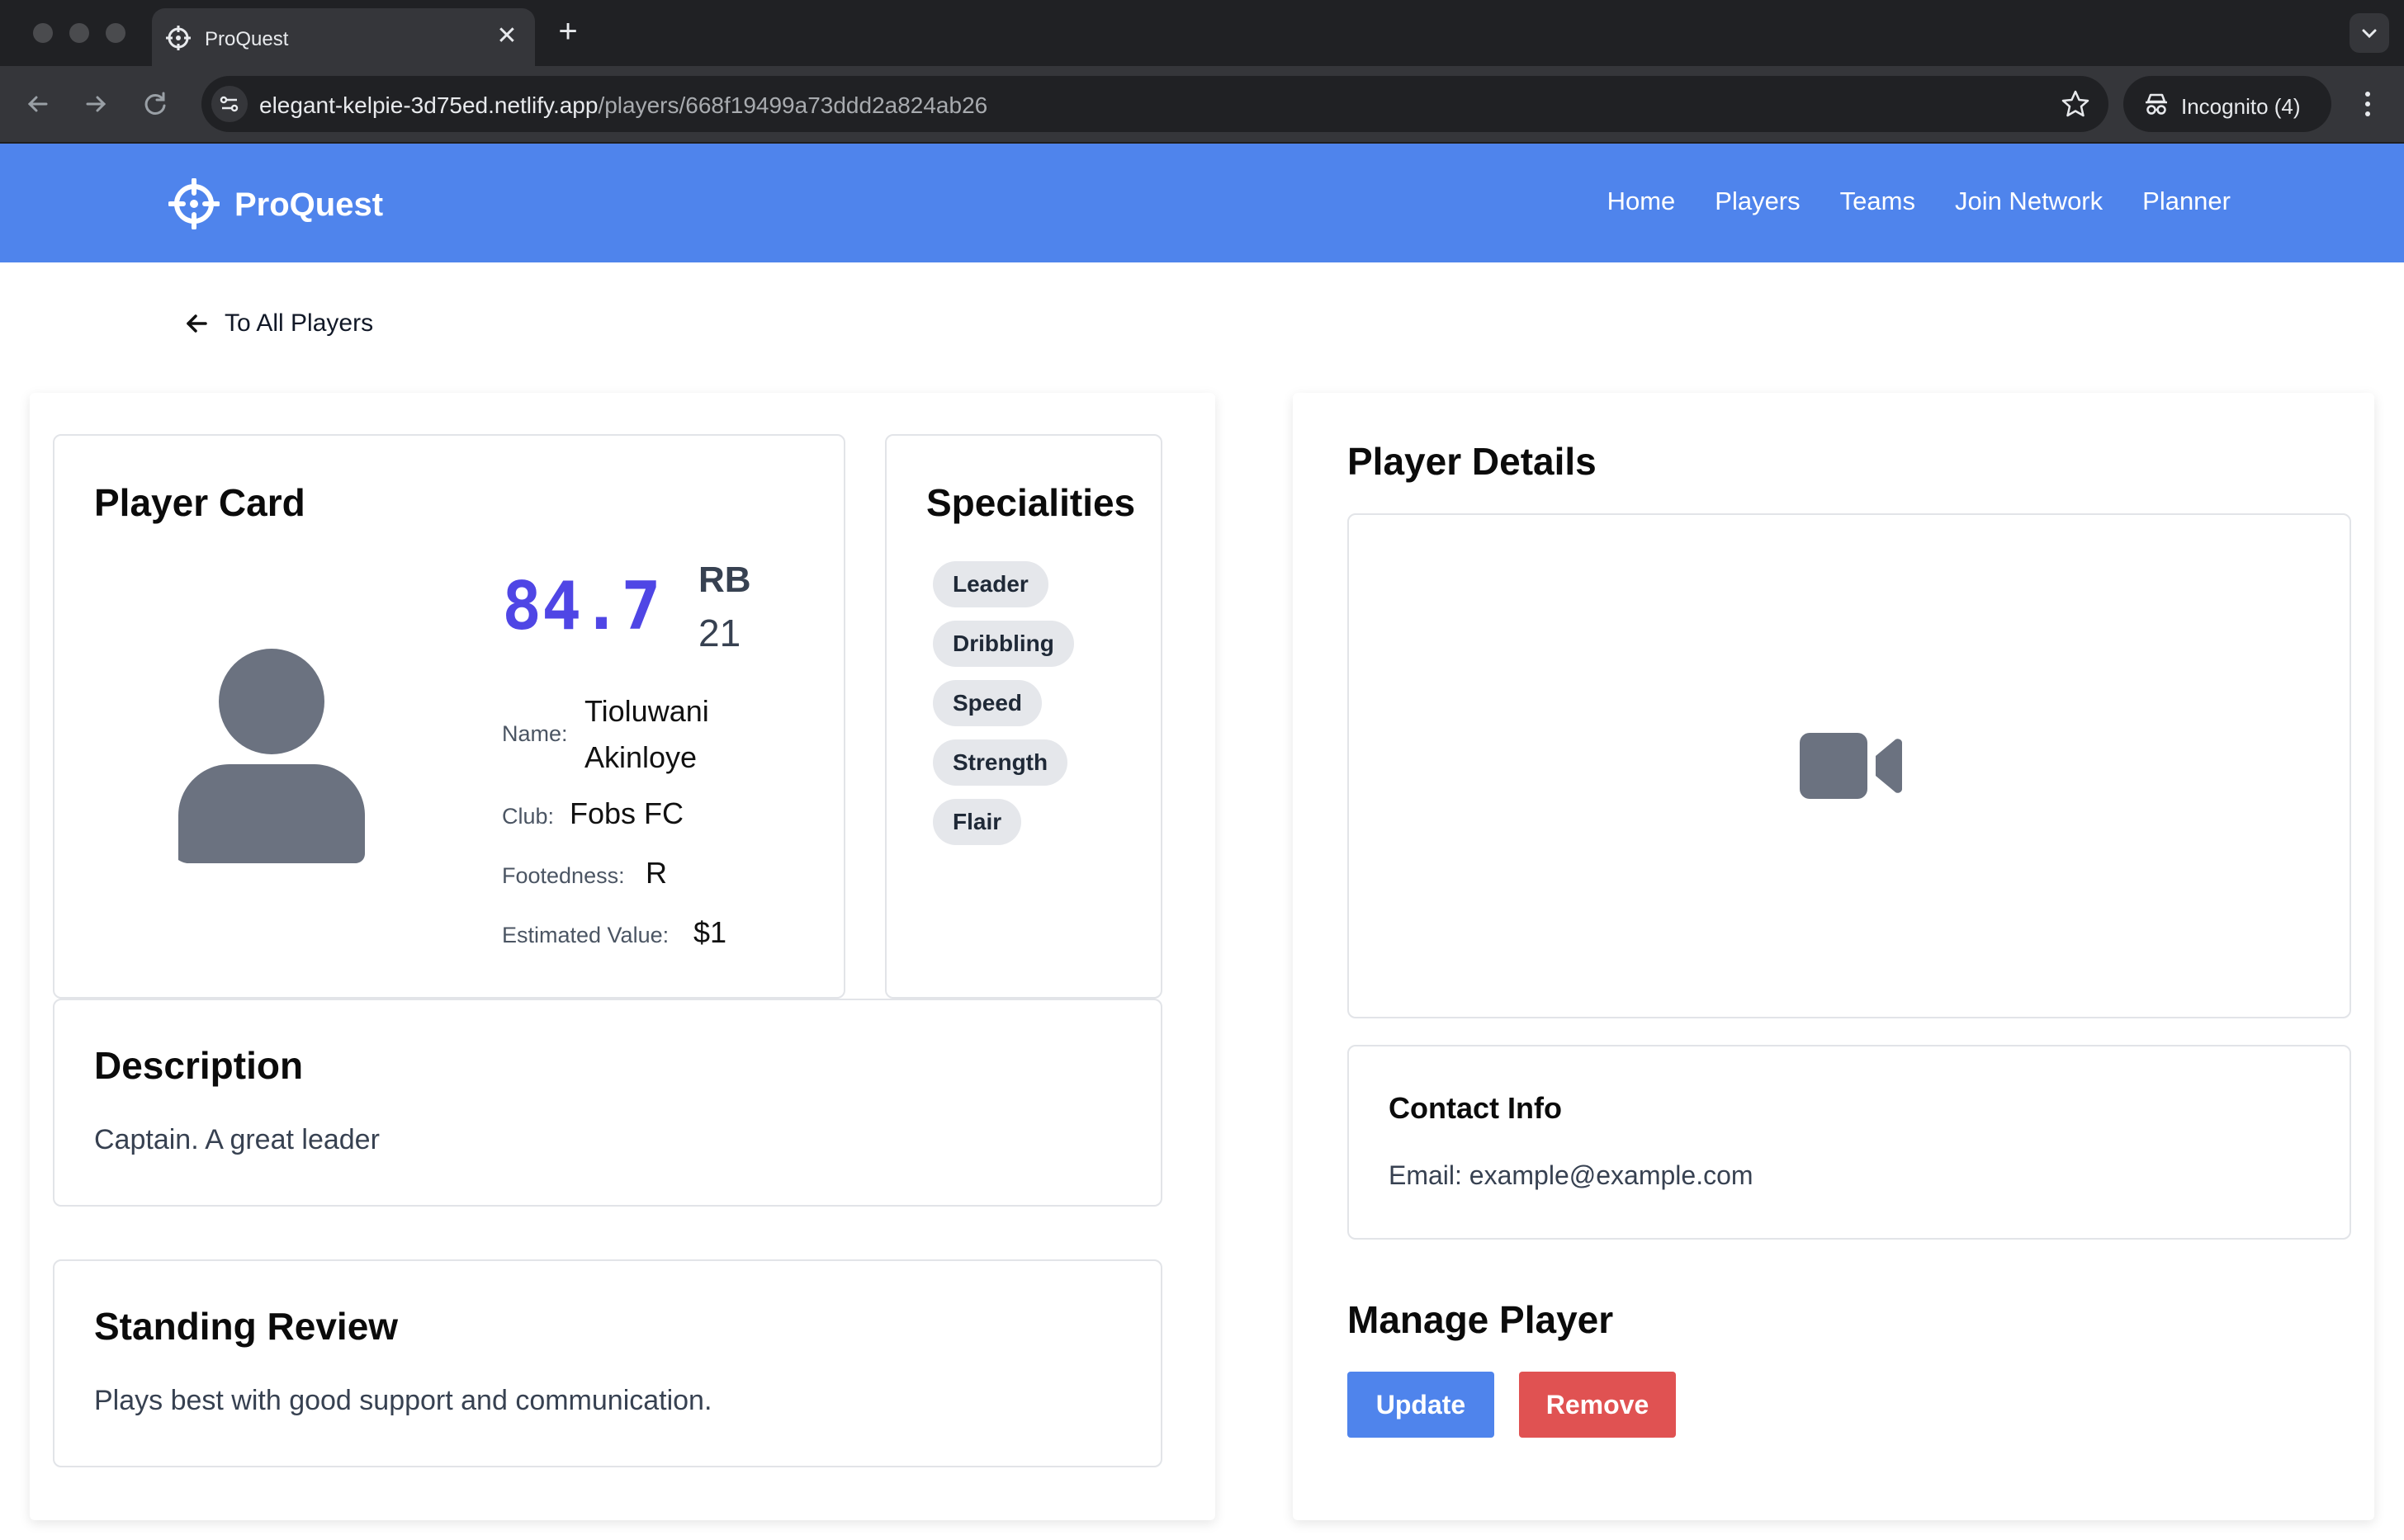  Describe the element at coordinates (1849, 1142) in the screenshot. I see `contact-info-card: Contact Info Email: example@example.com` at that location.